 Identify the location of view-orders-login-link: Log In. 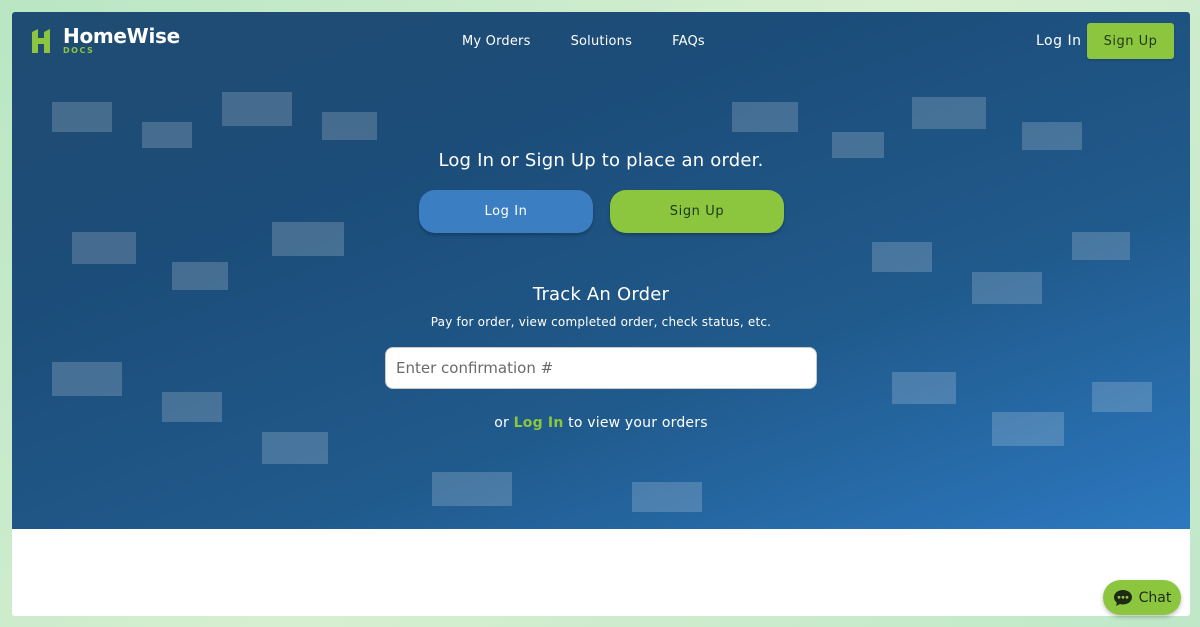
(539, 423).